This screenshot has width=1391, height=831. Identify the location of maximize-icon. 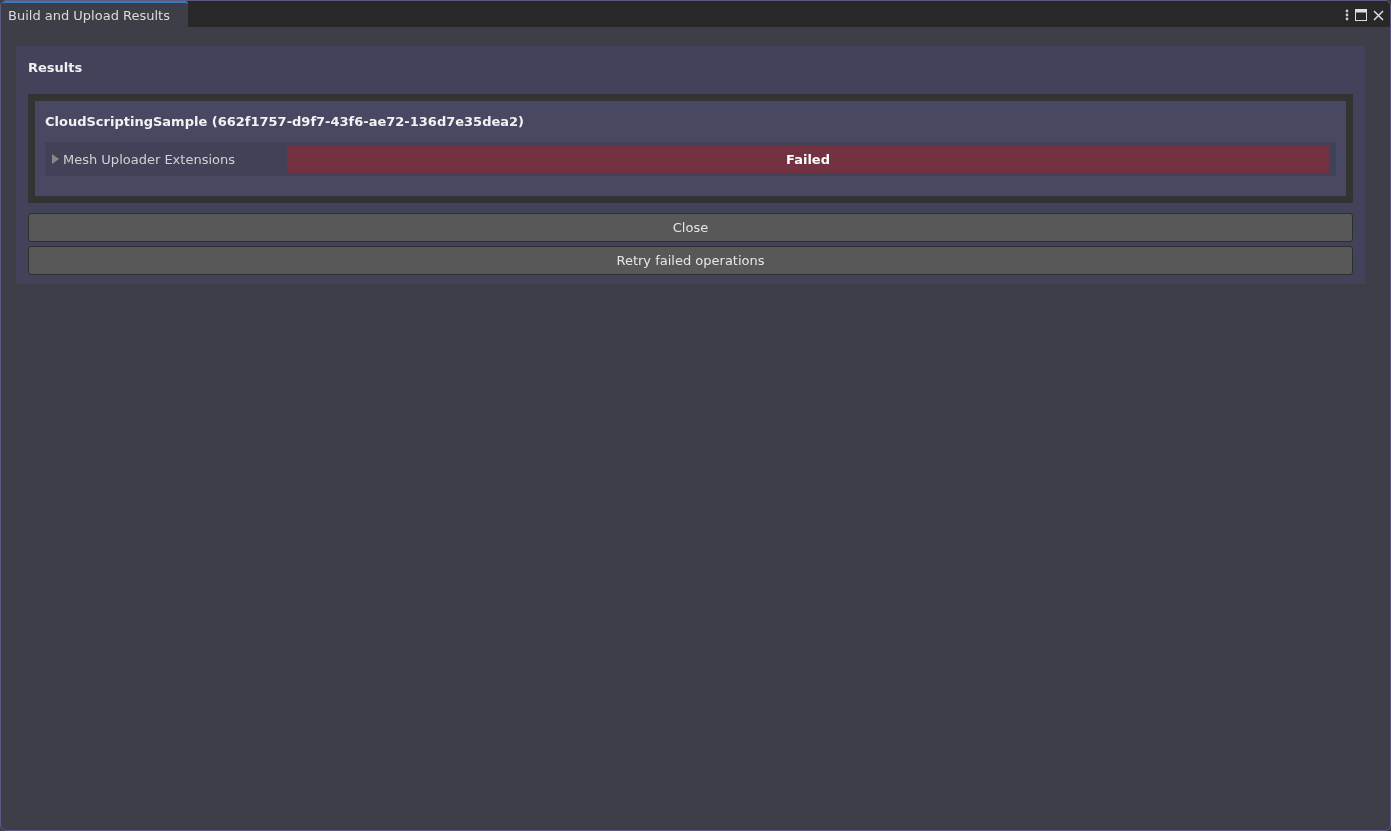
(1361, 15).